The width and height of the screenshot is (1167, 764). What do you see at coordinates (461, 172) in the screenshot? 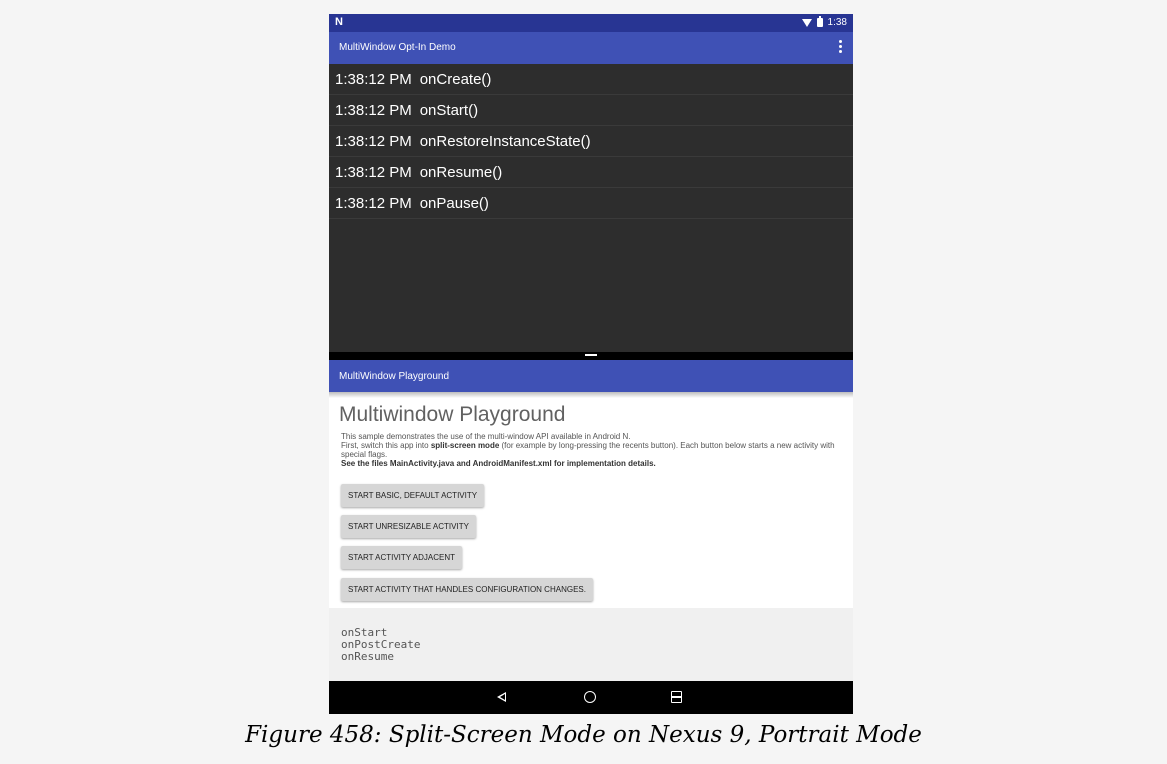
I see `log-event: onResume()` at bounding box center [461, 172].